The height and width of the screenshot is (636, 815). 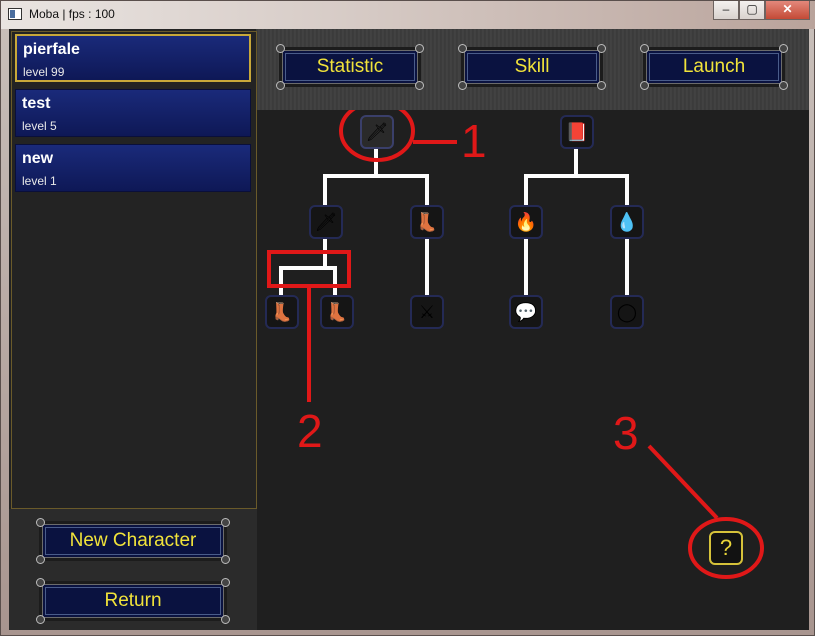 I want to click on portal-skill-icon: ◯, so click(x=627, y=312).